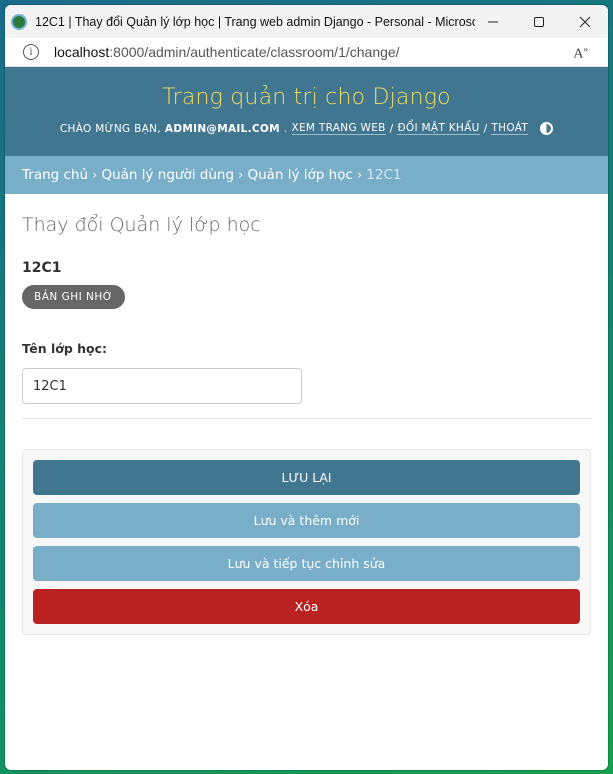  What do you see at coordinates (580, 53) in the screenshot?
I see `read-aloud-icon: A»` at bounding box center [580, 53].